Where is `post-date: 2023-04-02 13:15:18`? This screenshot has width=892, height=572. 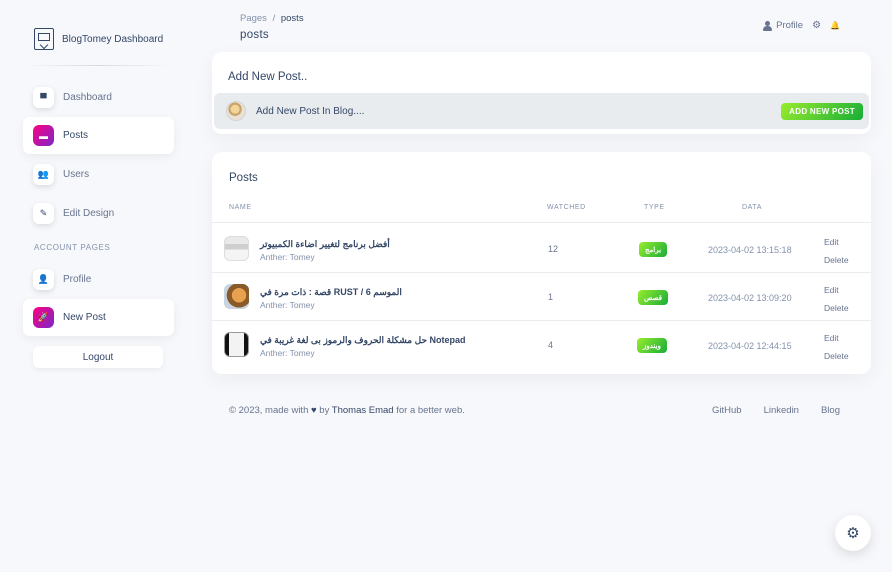 post-date: 2023-04-02 13:15:18 is located at coordinates (750, 250).